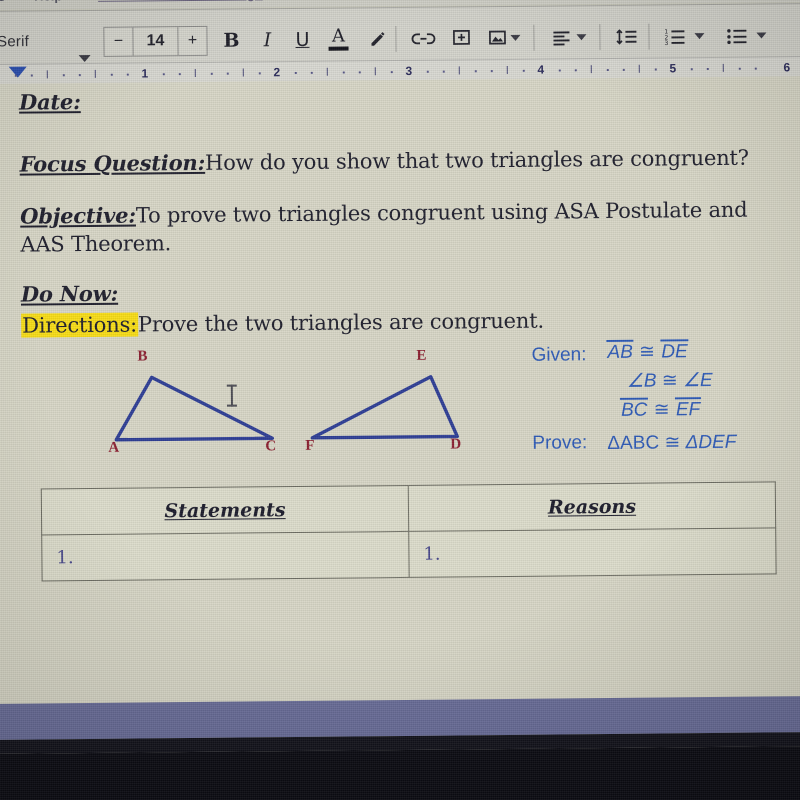 This screenshot has height=800, width=800. What do you see at coordinates (697, 381) in the screenshot?
I see `given-2-right: ∠E` at bounding box center [697, 381].